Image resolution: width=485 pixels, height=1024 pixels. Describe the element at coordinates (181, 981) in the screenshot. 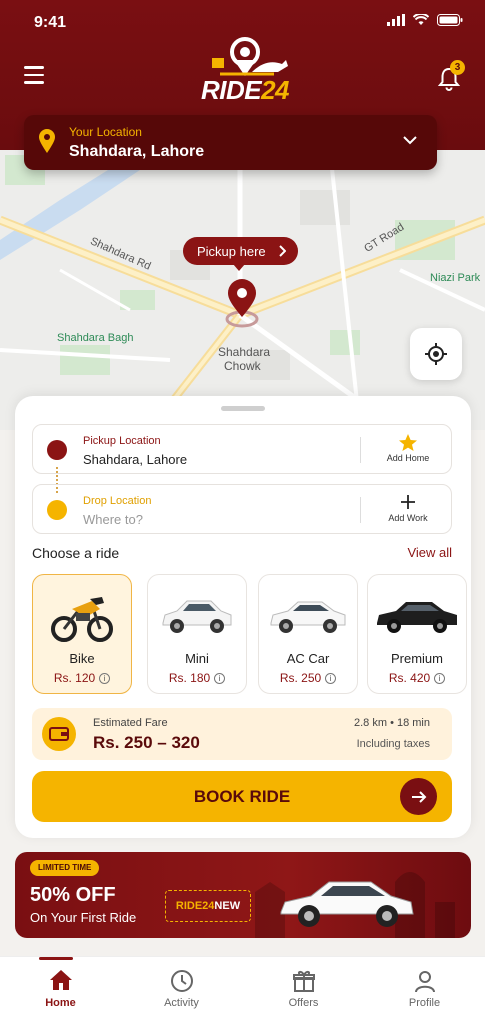

I see `clock-icon` at that location.